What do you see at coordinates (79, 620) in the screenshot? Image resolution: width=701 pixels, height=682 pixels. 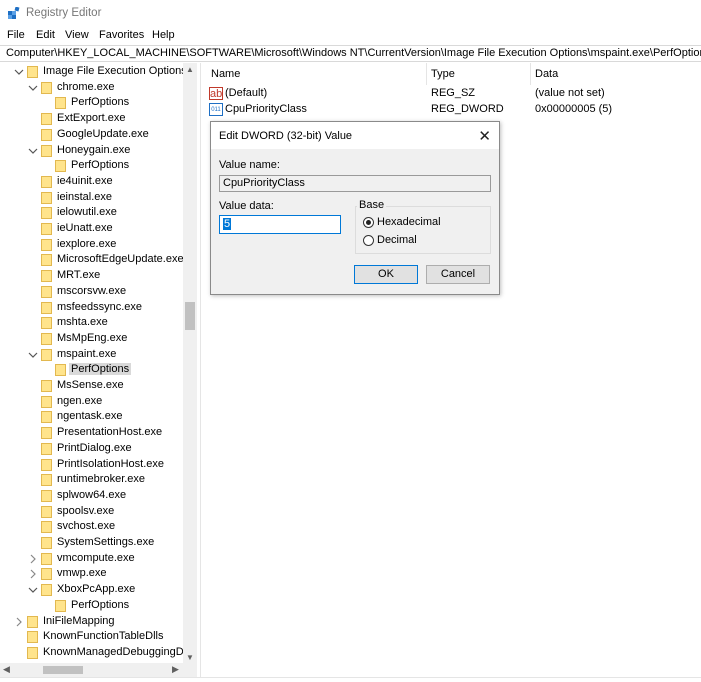 I see `tree-item-label: IniFileMapping` at bounding box center [79, 620].